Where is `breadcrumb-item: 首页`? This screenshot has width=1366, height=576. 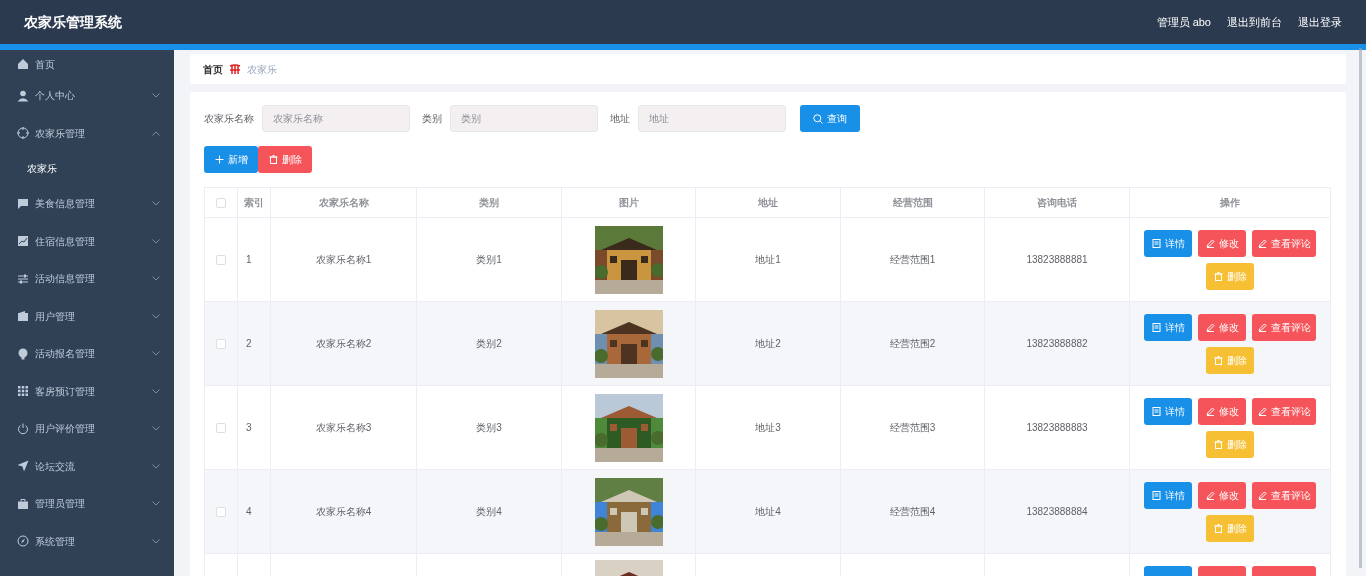 breadcrumb-item: 首页 is located at coordinates (213, 69).